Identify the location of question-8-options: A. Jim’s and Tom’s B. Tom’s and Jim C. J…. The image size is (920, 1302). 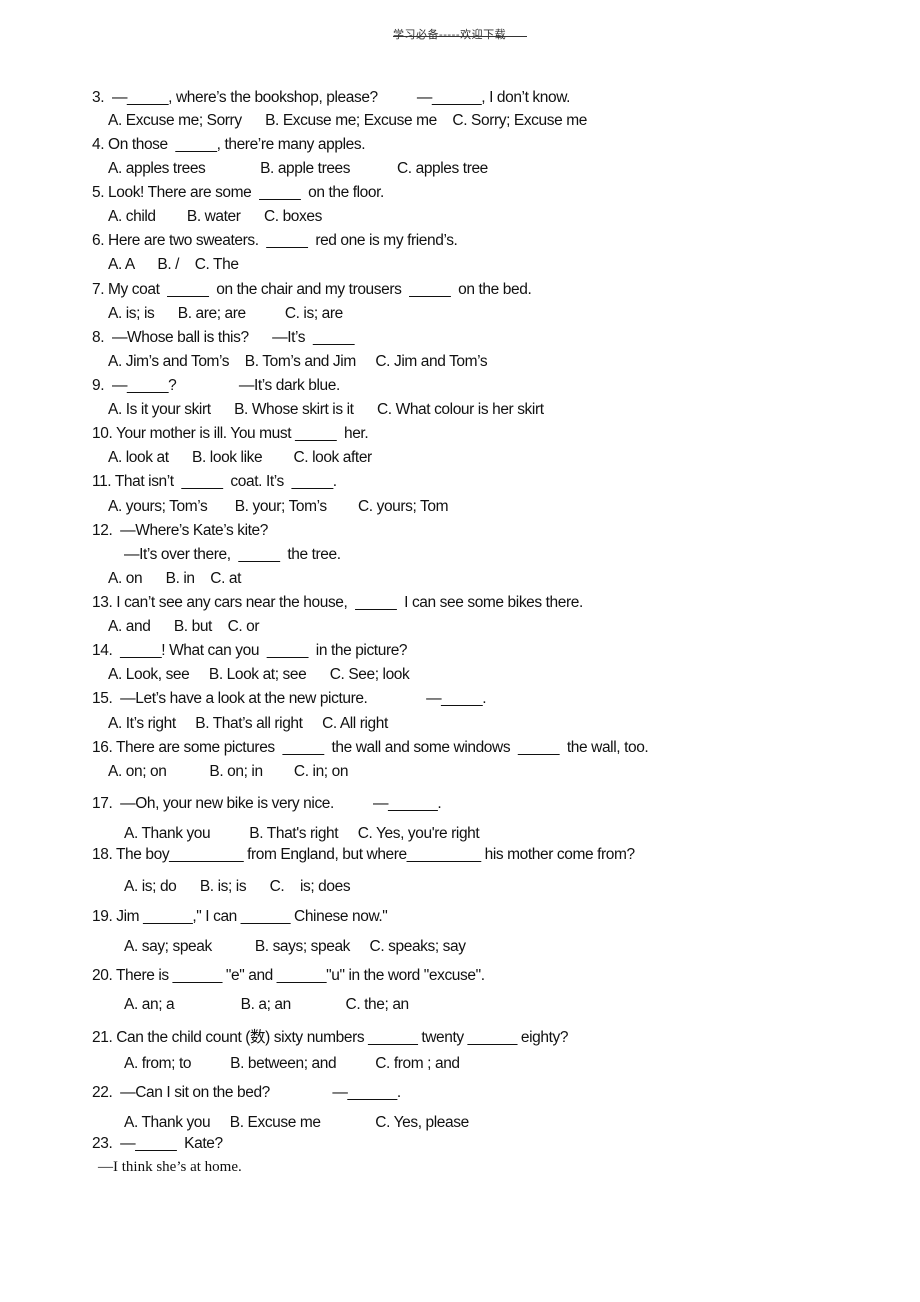
(298, 361).